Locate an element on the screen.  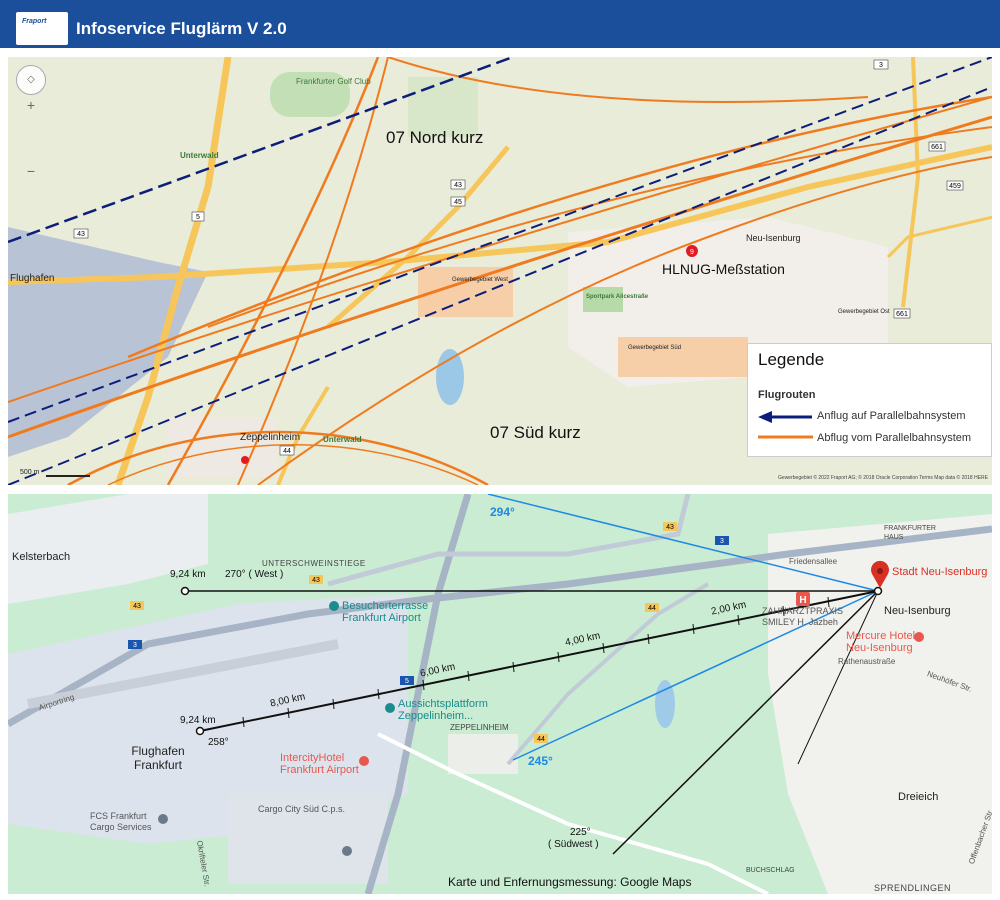
road-44-shield-a: 44 is located at coordinates (652, 608).